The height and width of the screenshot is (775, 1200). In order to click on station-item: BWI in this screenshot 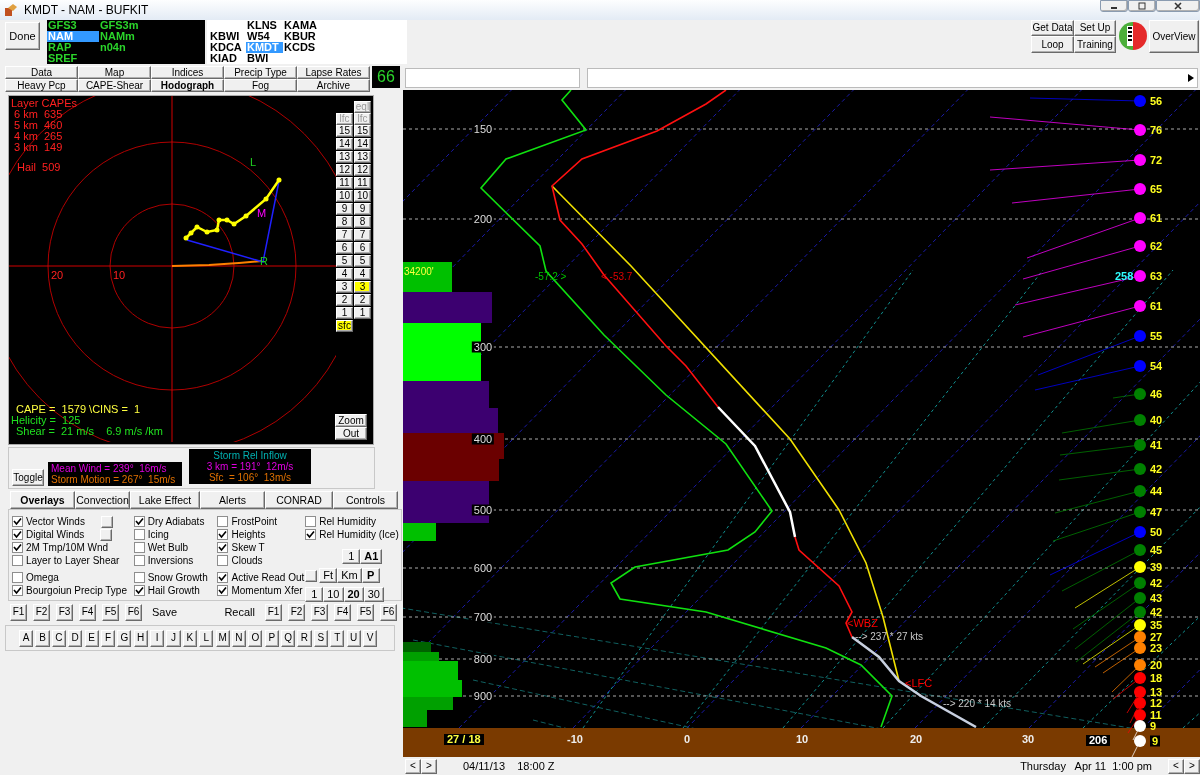, I will do `click(264, 58)`.